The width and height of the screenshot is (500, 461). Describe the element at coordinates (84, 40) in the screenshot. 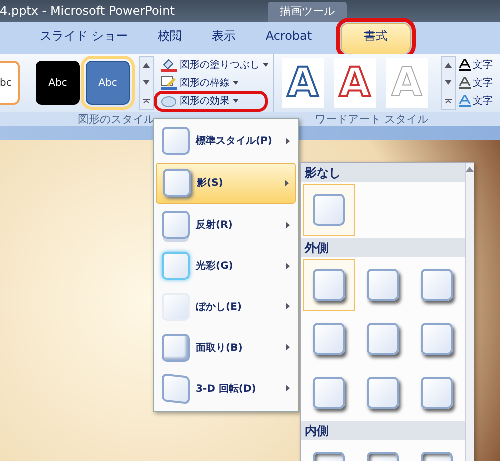

I see `ribbon-tab: スライド ショー` at that location.